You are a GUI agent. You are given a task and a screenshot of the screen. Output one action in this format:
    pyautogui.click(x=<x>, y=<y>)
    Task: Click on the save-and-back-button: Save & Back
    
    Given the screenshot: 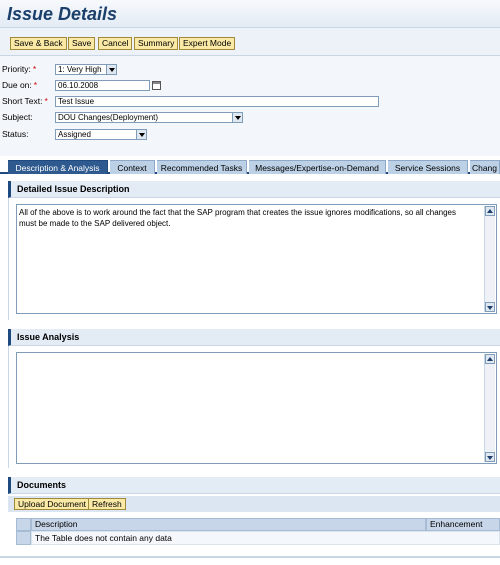 What is the action you would take?
    pyautogui.click(x=38, y=43)
    